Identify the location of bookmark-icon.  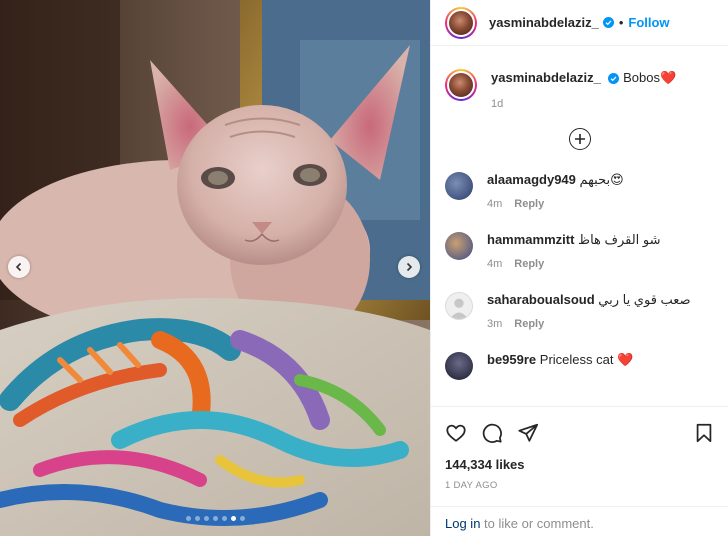
(704, 433).